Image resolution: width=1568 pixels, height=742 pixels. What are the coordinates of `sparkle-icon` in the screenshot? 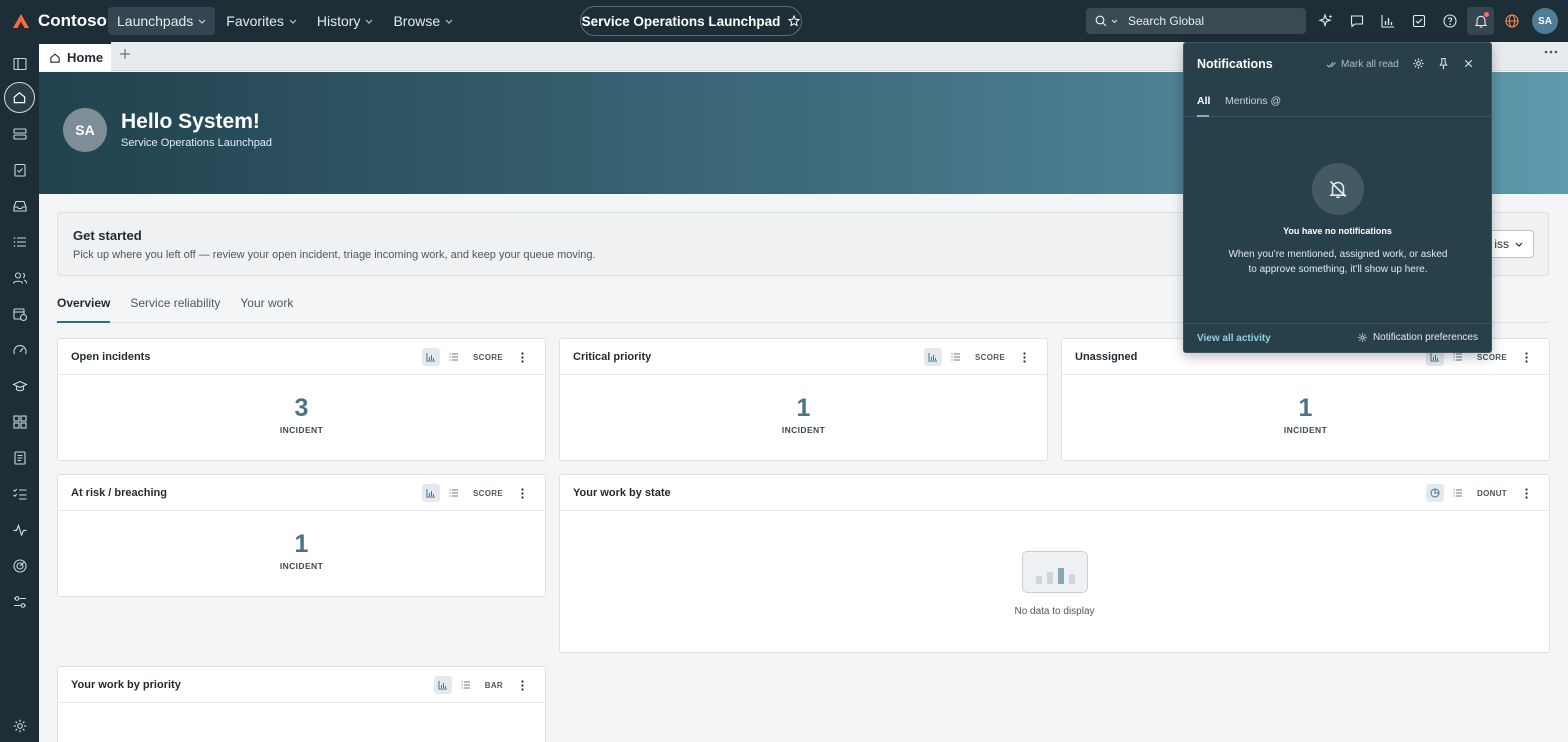 It's located at (1325, 21).